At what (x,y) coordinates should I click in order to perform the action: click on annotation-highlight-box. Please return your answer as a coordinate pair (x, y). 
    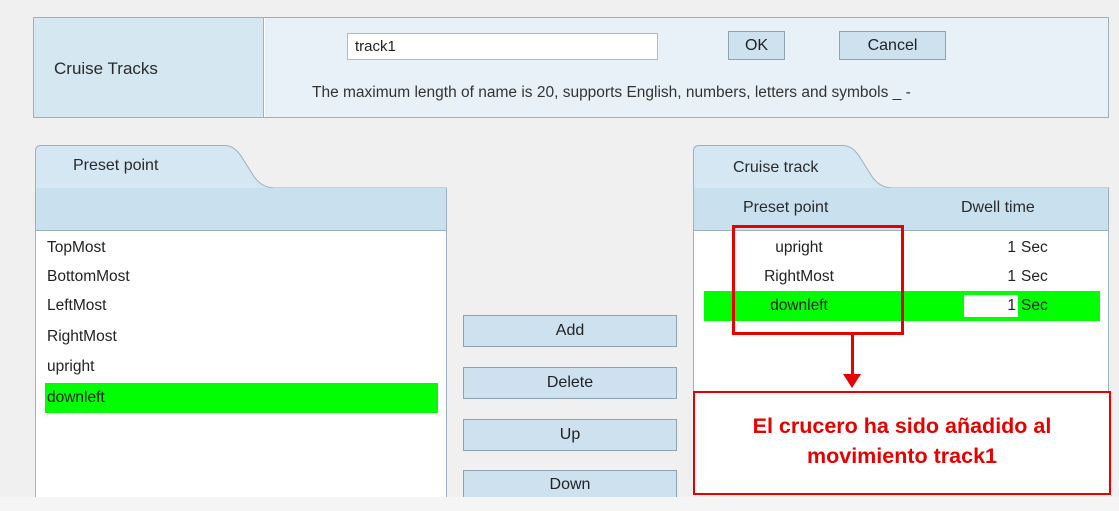
    Looking at the image, I should click on (818, 280).